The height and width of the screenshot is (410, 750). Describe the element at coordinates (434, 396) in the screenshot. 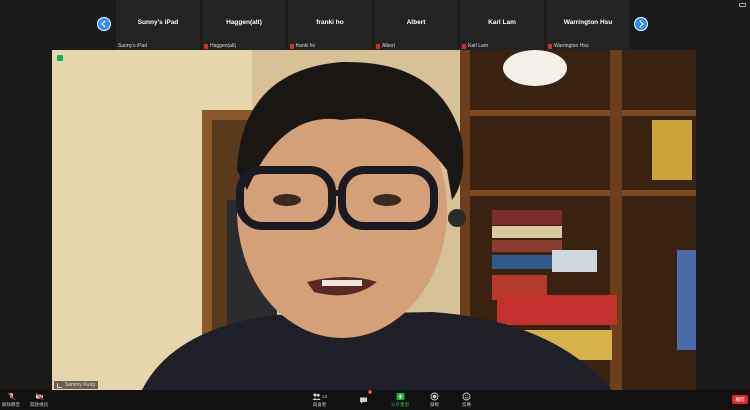

I see `record-icon` at that location.